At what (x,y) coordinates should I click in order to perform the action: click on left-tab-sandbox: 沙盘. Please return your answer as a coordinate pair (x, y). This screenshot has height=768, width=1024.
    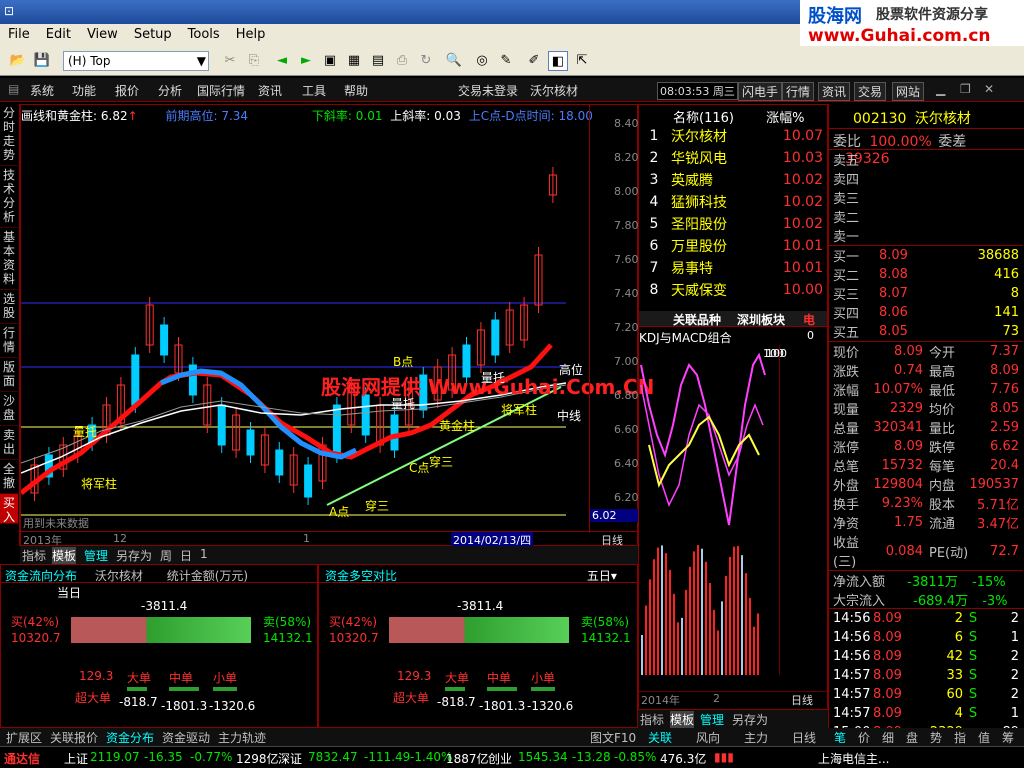
    Looking at the image, I should click on (9, 409).